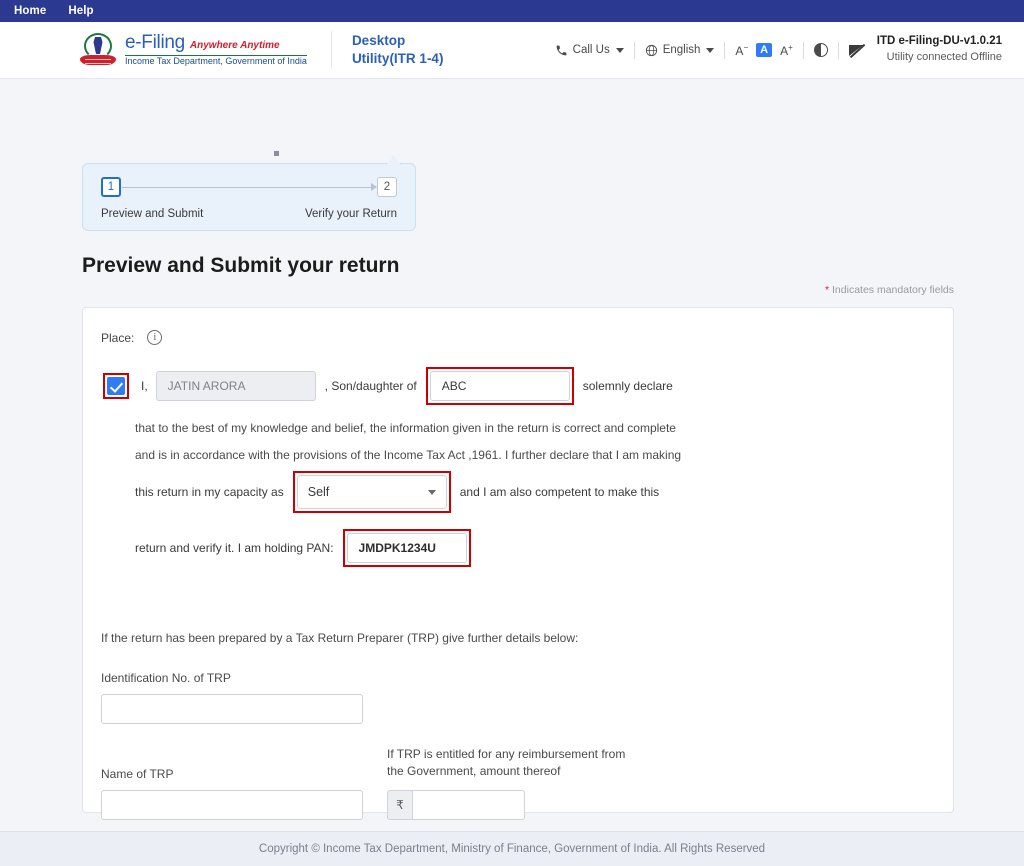  Describe the element at coordinates (944, 57) in the screenshot. I see `connection-status-label: Utility connected Offline` at that location.